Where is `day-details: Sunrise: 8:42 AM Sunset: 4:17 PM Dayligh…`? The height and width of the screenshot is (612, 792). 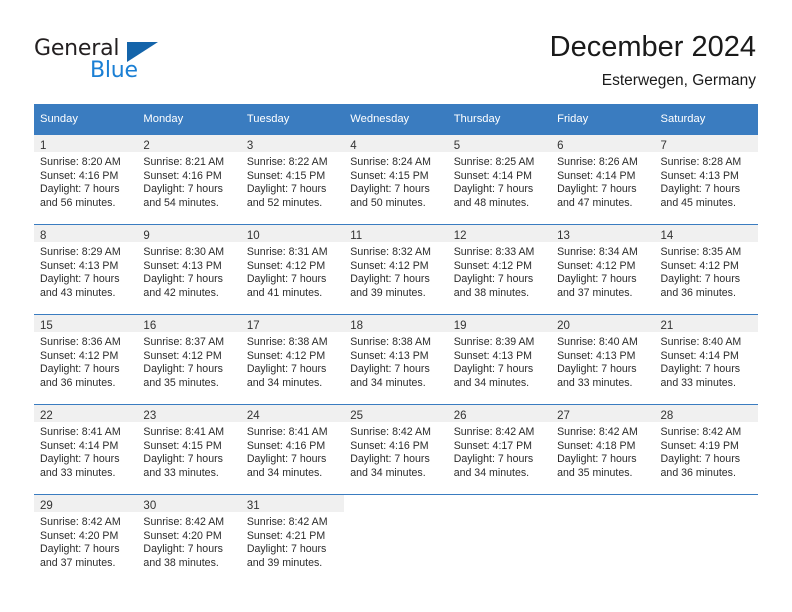
day-details: Sunrise: 8:42 AM Sunset: 4:17 PM Dayligh… is located at coordinates (499, 451).